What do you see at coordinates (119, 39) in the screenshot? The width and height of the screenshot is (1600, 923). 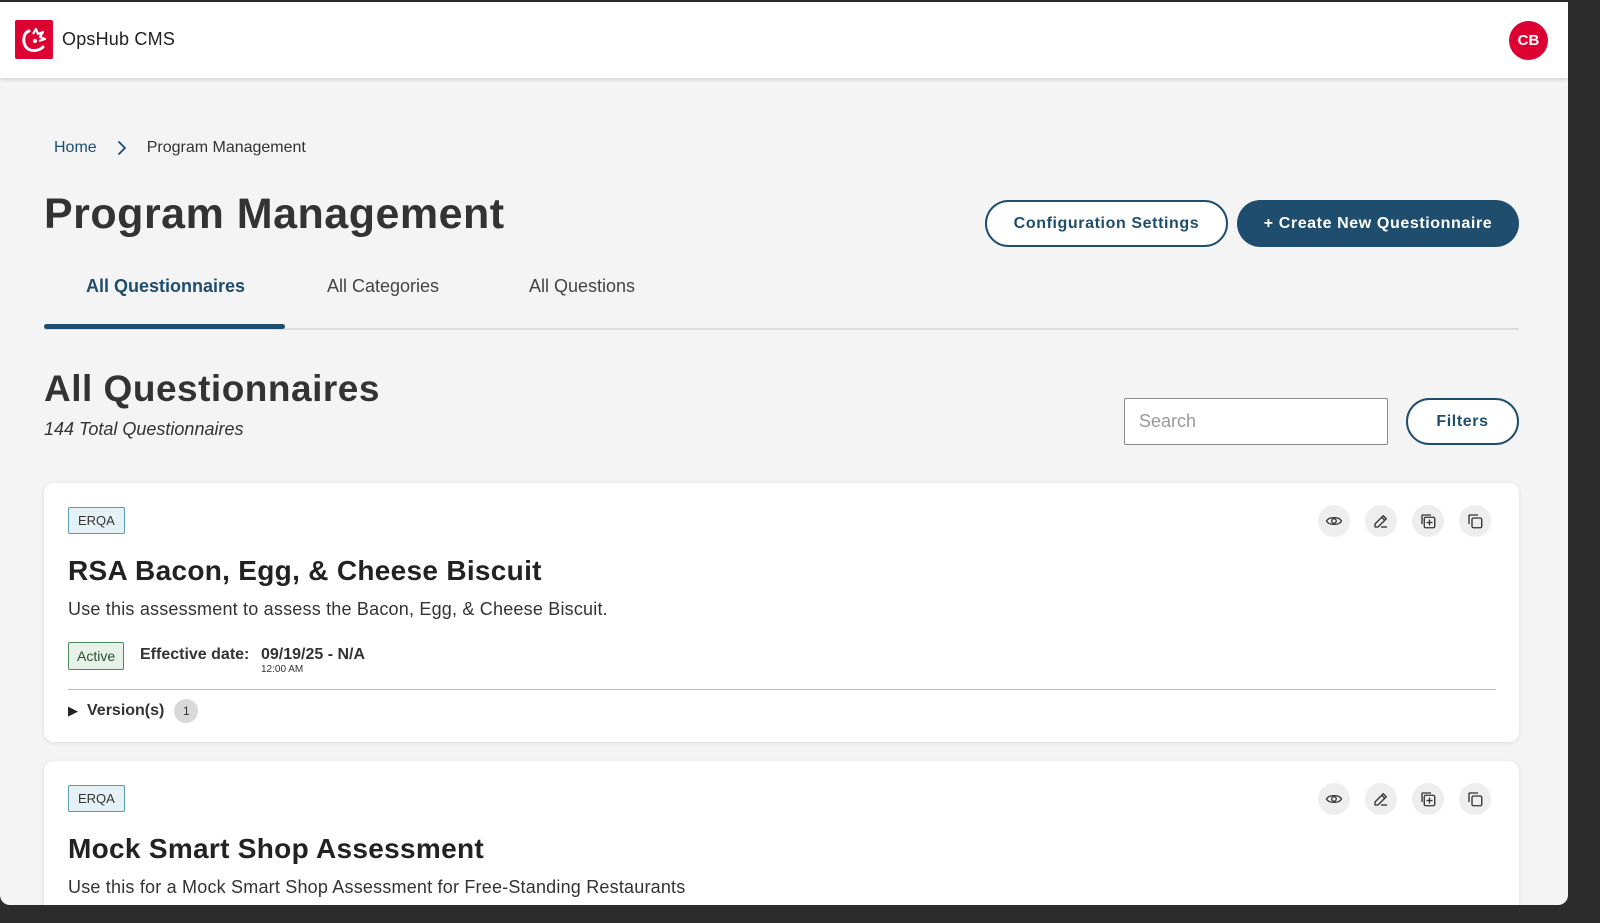 I see `app-title: OpsHub CMS` at bounding box center [119, 39].